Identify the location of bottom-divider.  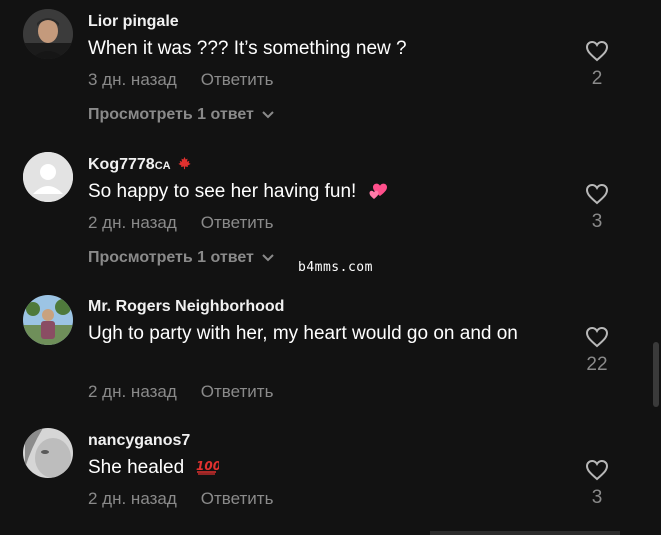
(525, 533).